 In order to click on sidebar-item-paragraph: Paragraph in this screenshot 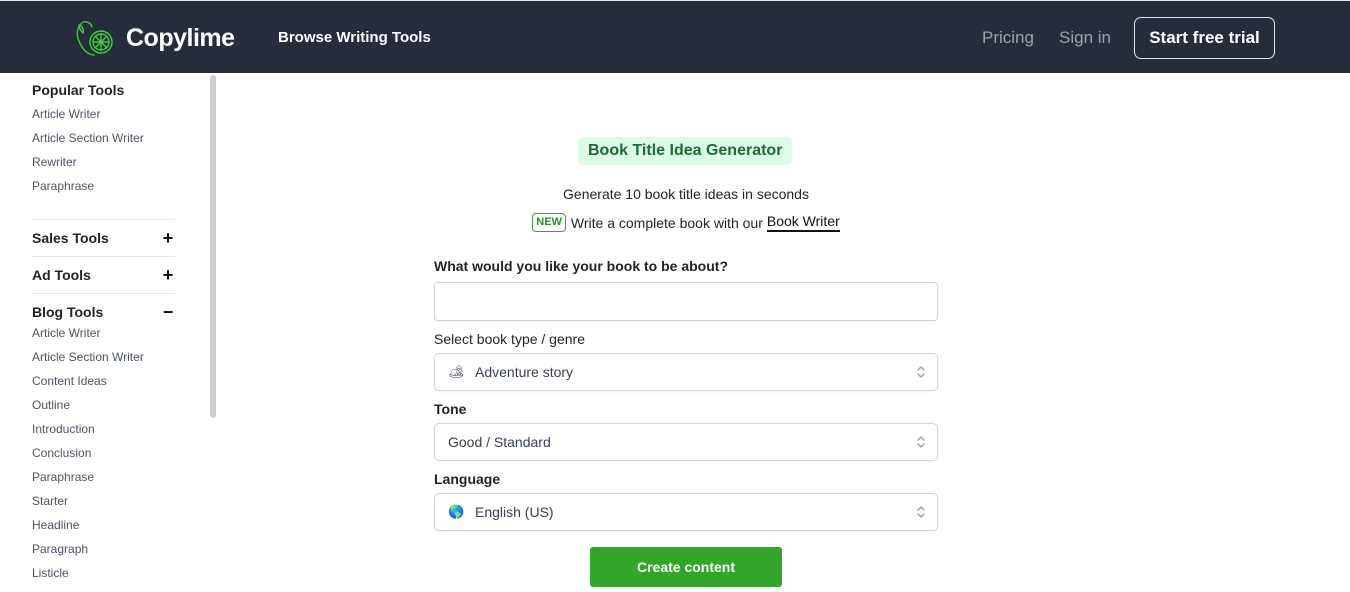, I will do `click(103, 552)`.